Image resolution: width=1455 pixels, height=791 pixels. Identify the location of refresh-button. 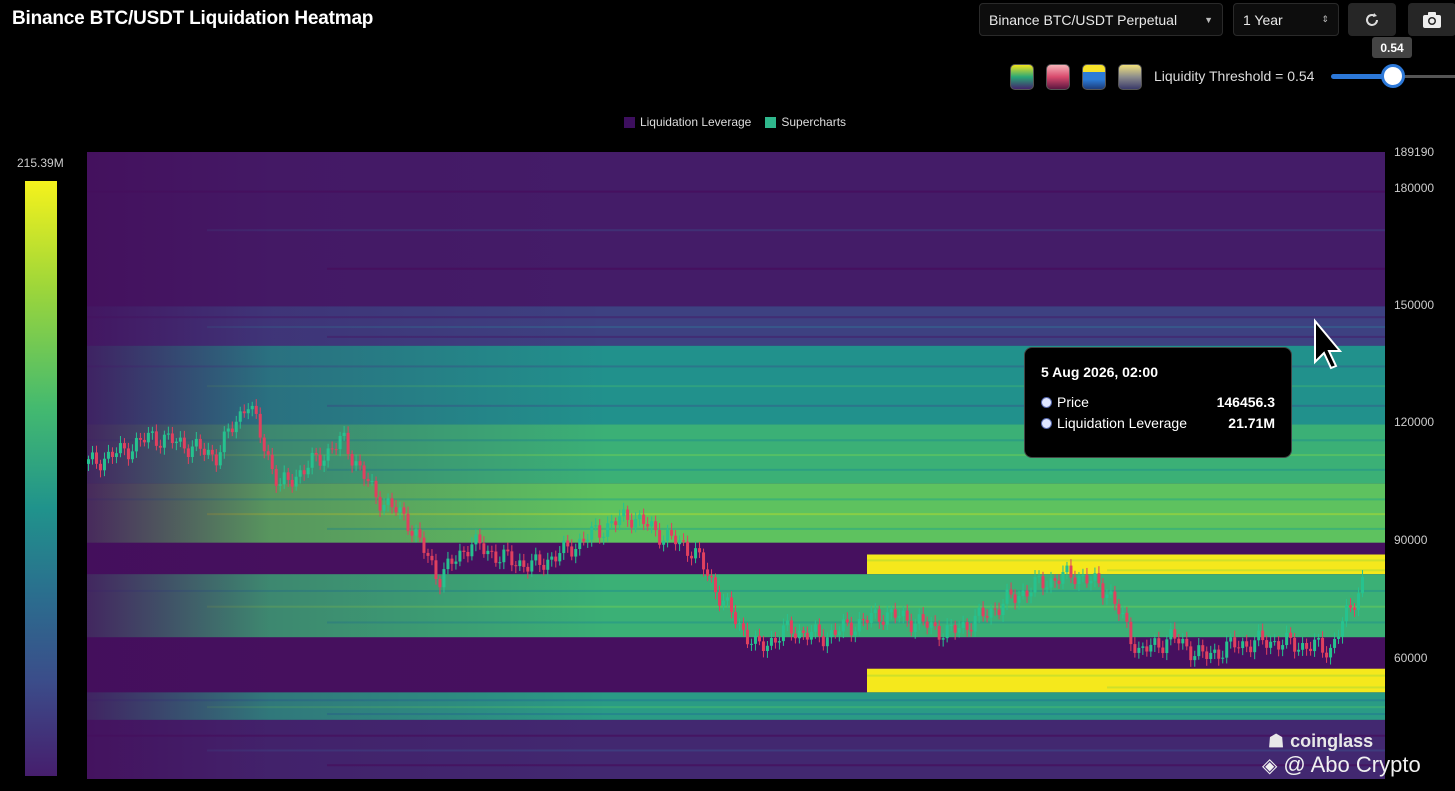
(1372, 19).